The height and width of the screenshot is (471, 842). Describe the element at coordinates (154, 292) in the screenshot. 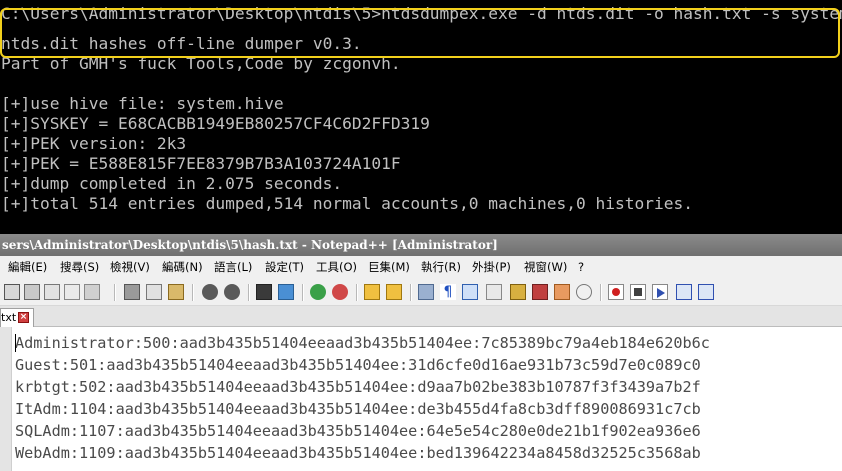

I see `copy-icon` at that location.